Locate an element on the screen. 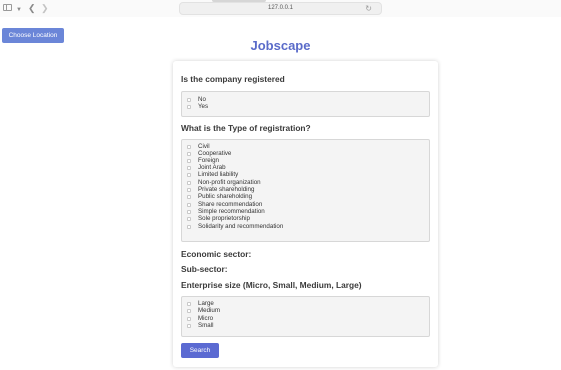 This screenshot has width=561, height=370. back-arrow-icon: ❮ is located at coordinates (32, 8).